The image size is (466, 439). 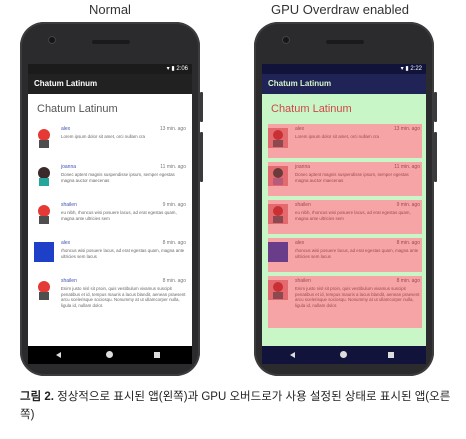 What do you see at coordinates (344, 69) in the screenshot?
I see `status-bar: ▾ ▮ 2:22` at bounding box center [344, 69].